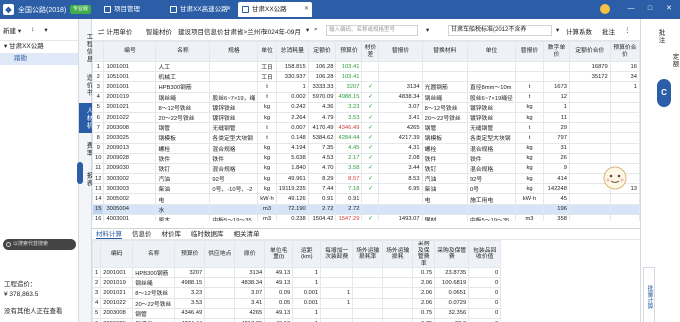 This screenshot has height=322, width=680. Describe the element at coordinates (500, 30) in the screenshot. I see `vehicle-tax-select: 甘肃车船税标准(2012不含养` at that location.